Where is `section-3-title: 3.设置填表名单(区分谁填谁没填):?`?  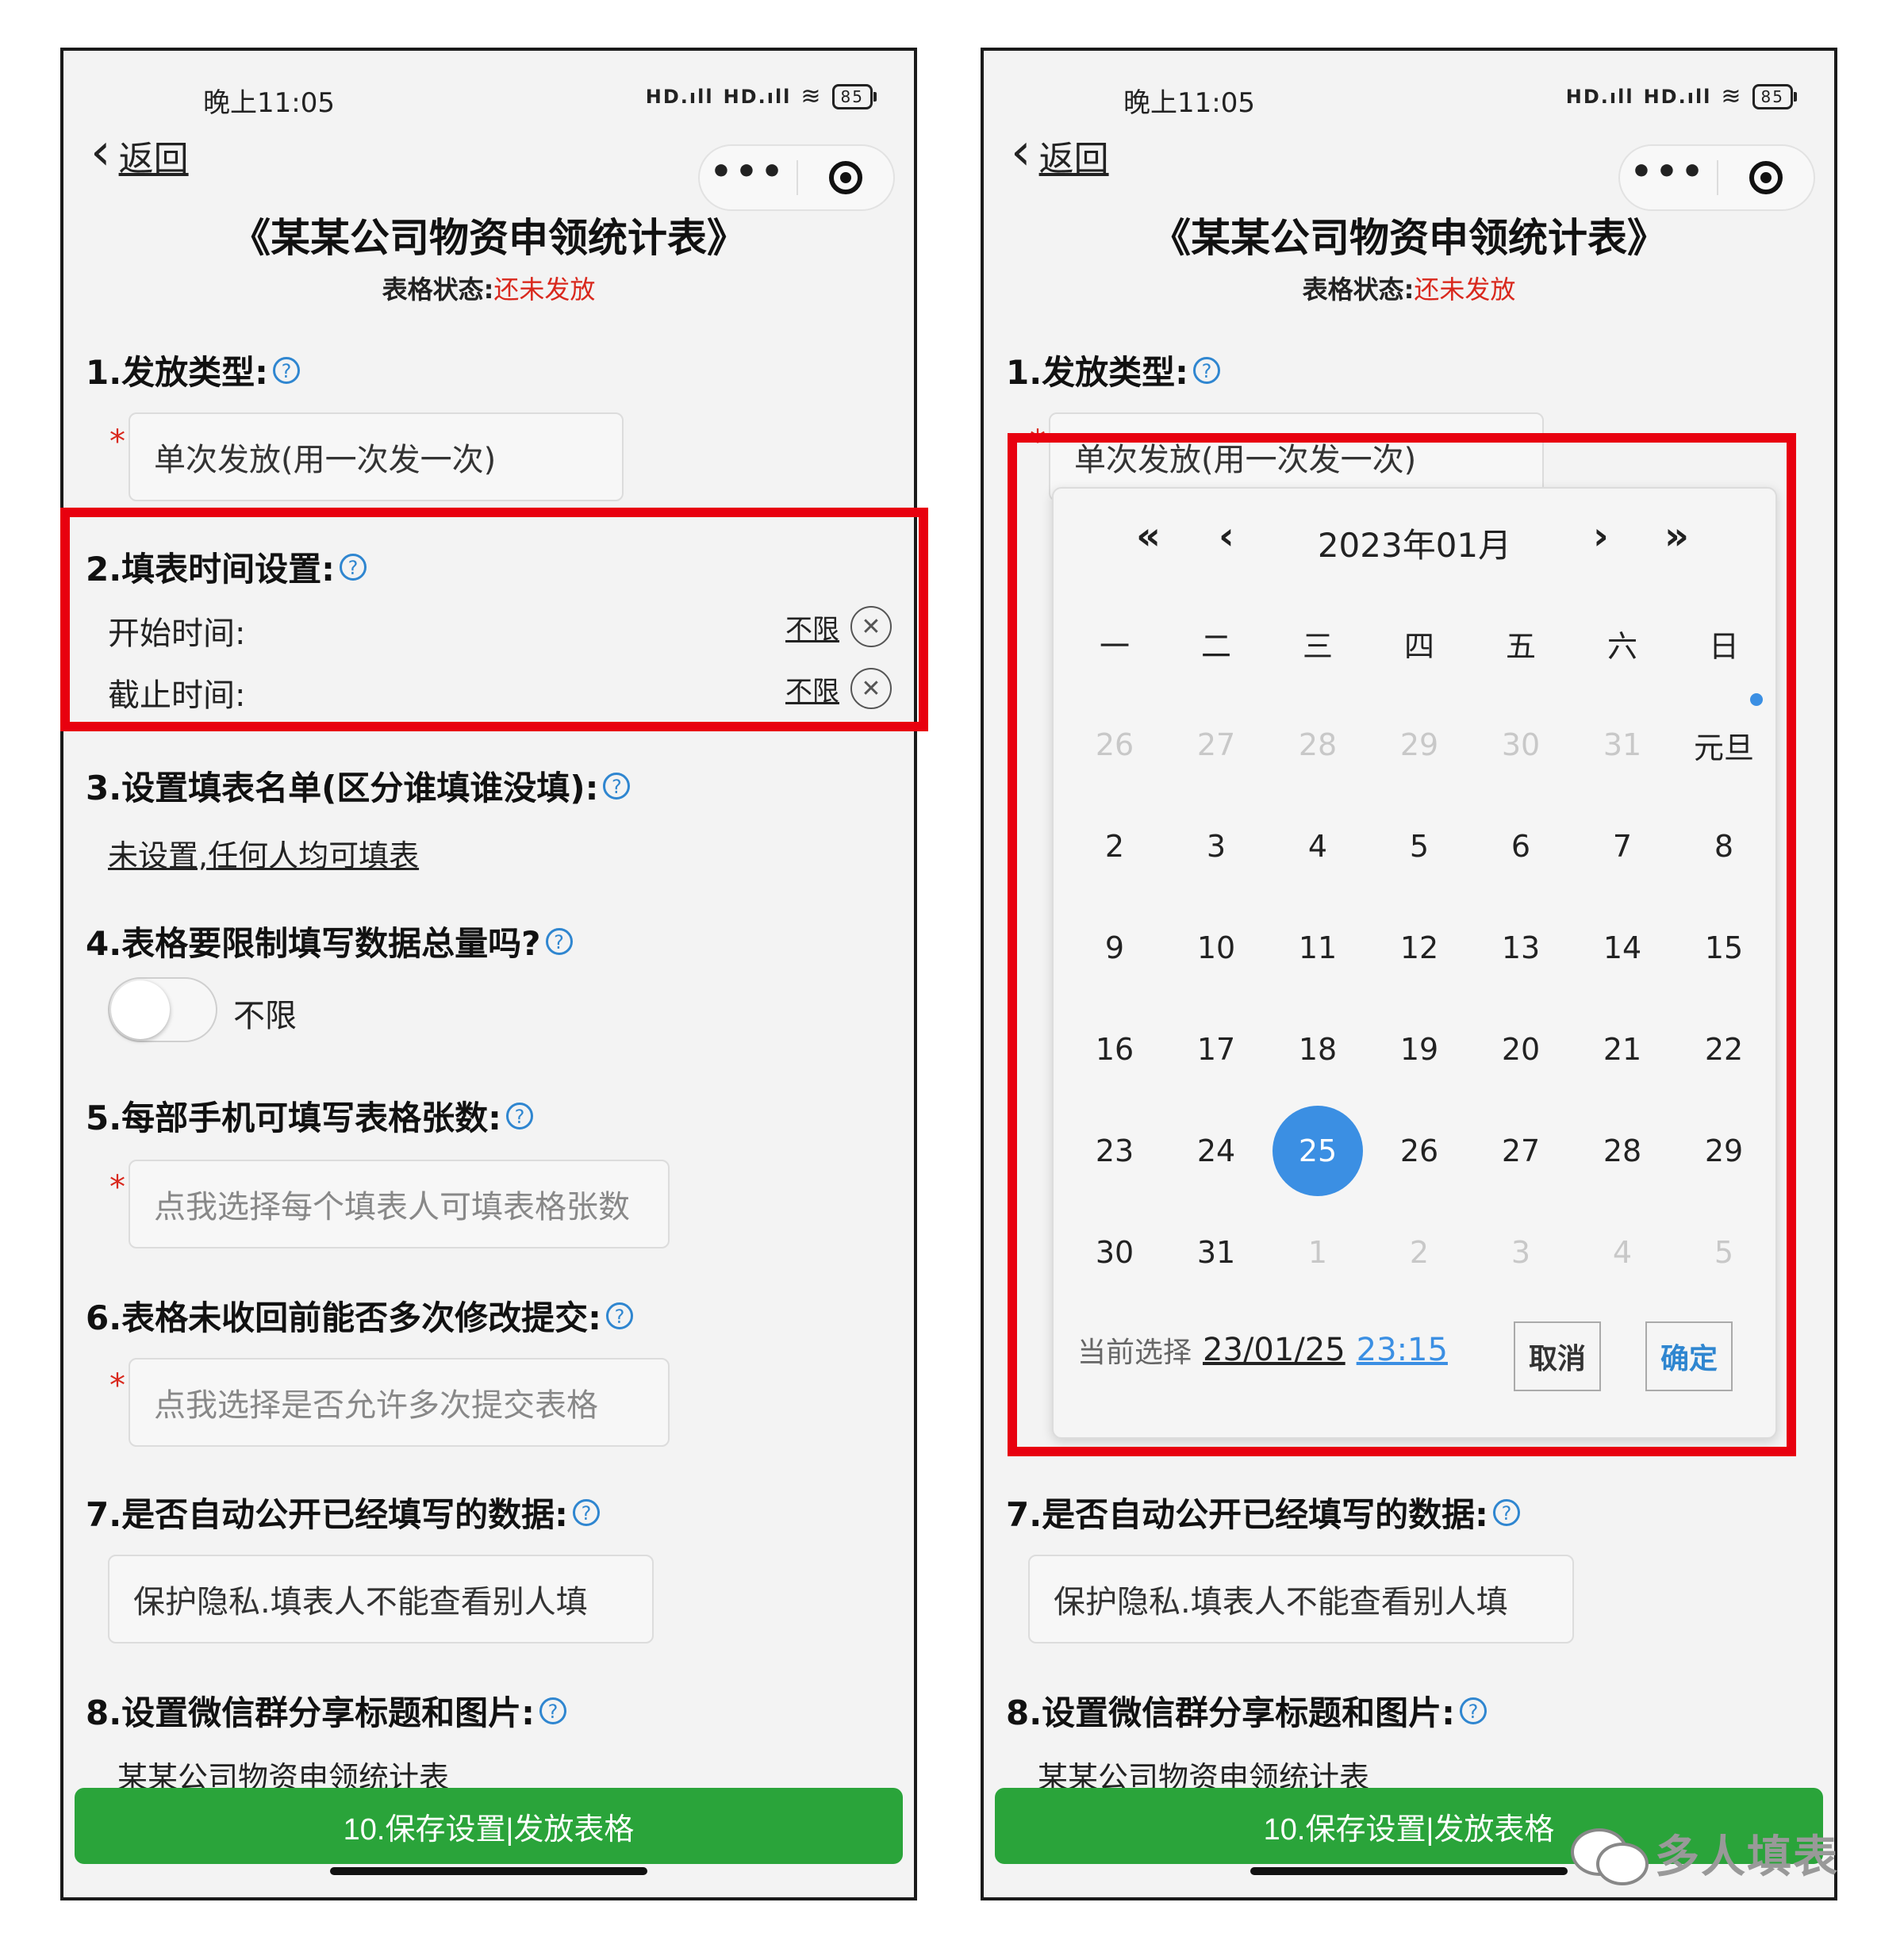
section-3-title: 3.设置填表名单(区分谁填谁没填):? is located at coordinates (358, 786).